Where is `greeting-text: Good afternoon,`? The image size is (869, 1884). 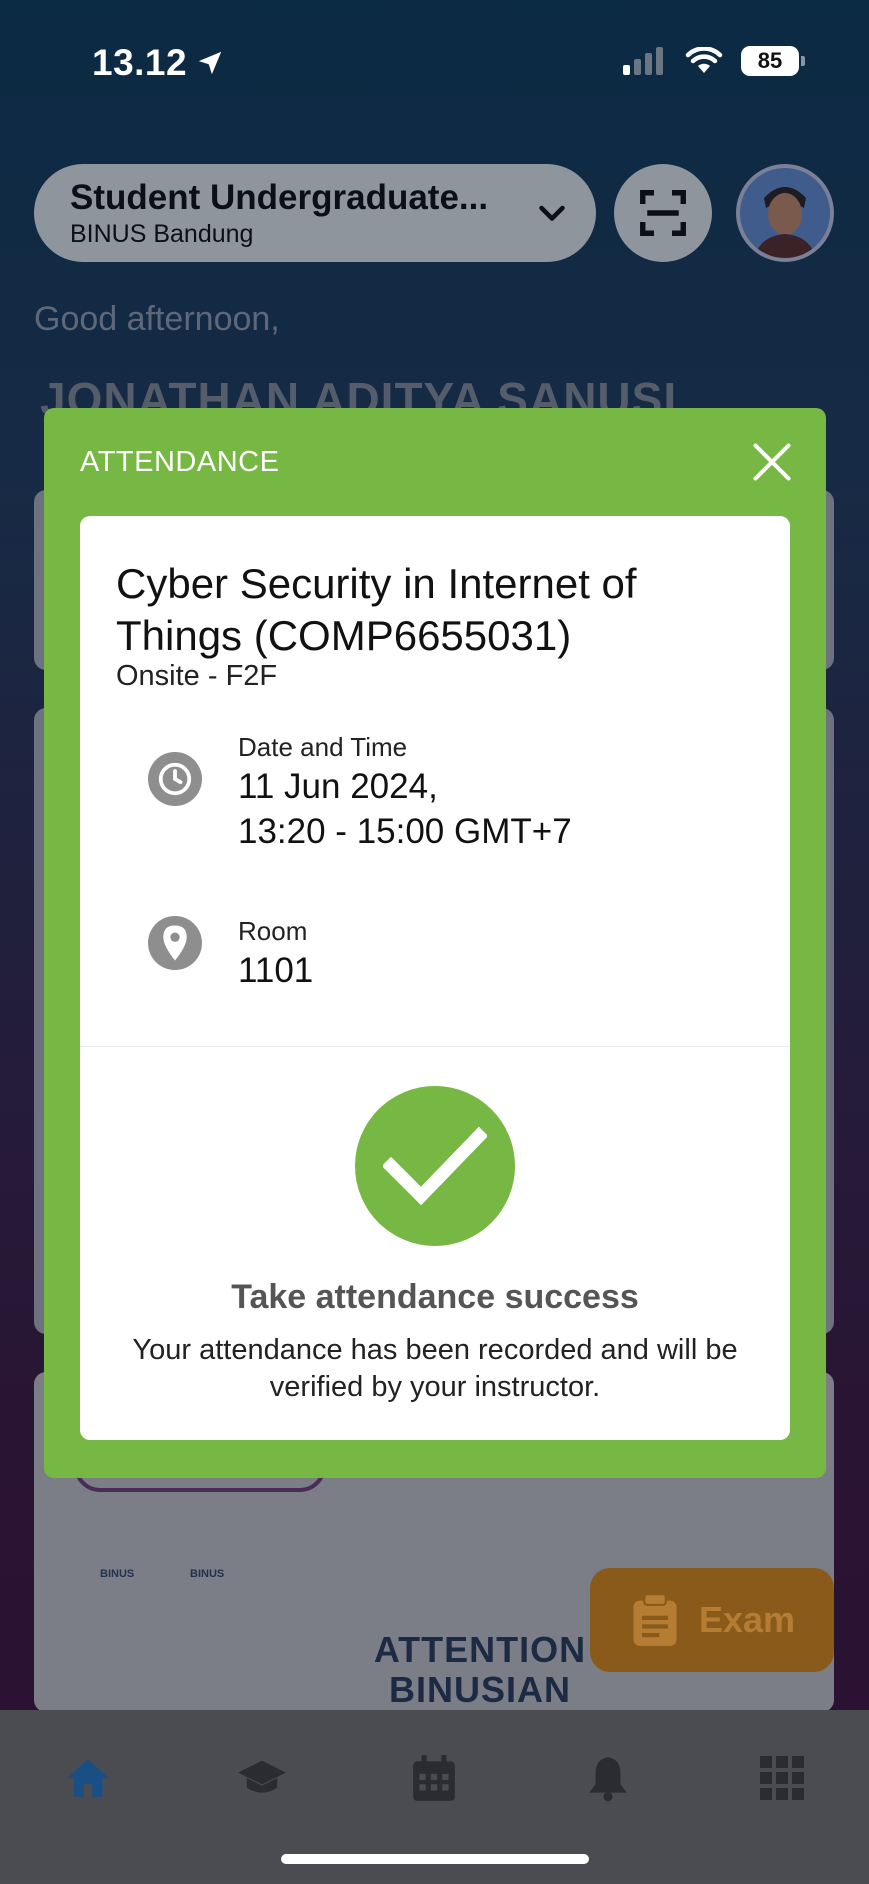
greeting-text: Good afternoon, is located at coordinates (157, 319).